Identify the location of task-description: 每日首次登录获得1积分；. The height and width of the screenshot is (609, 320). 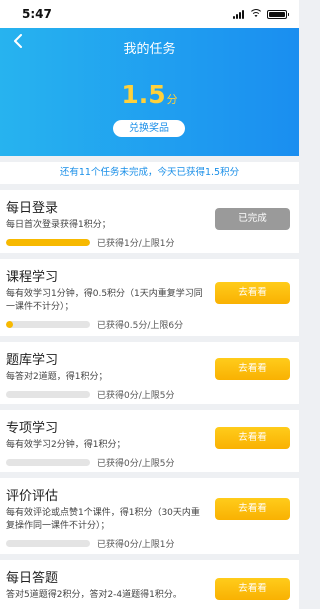
(58, 225).